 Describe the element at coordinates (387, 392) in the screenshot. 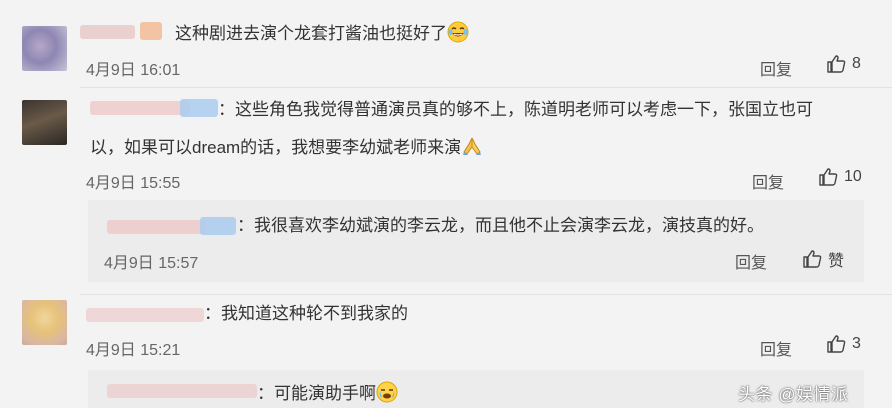

I see `crying-face-emoji` at that location.